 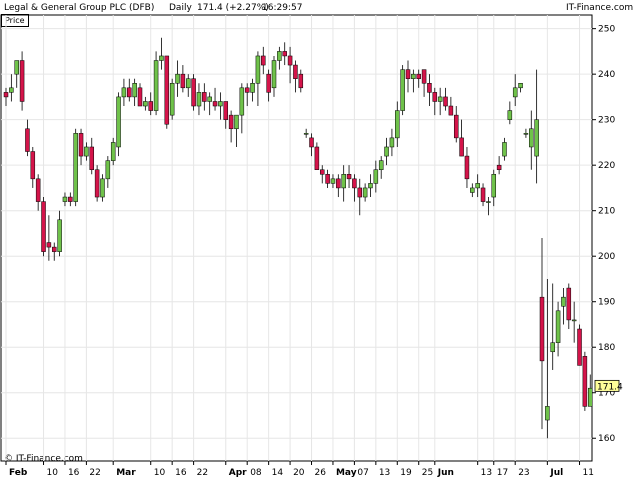 I want to click on y-tick-label: 210, so click(x=606, y=212).